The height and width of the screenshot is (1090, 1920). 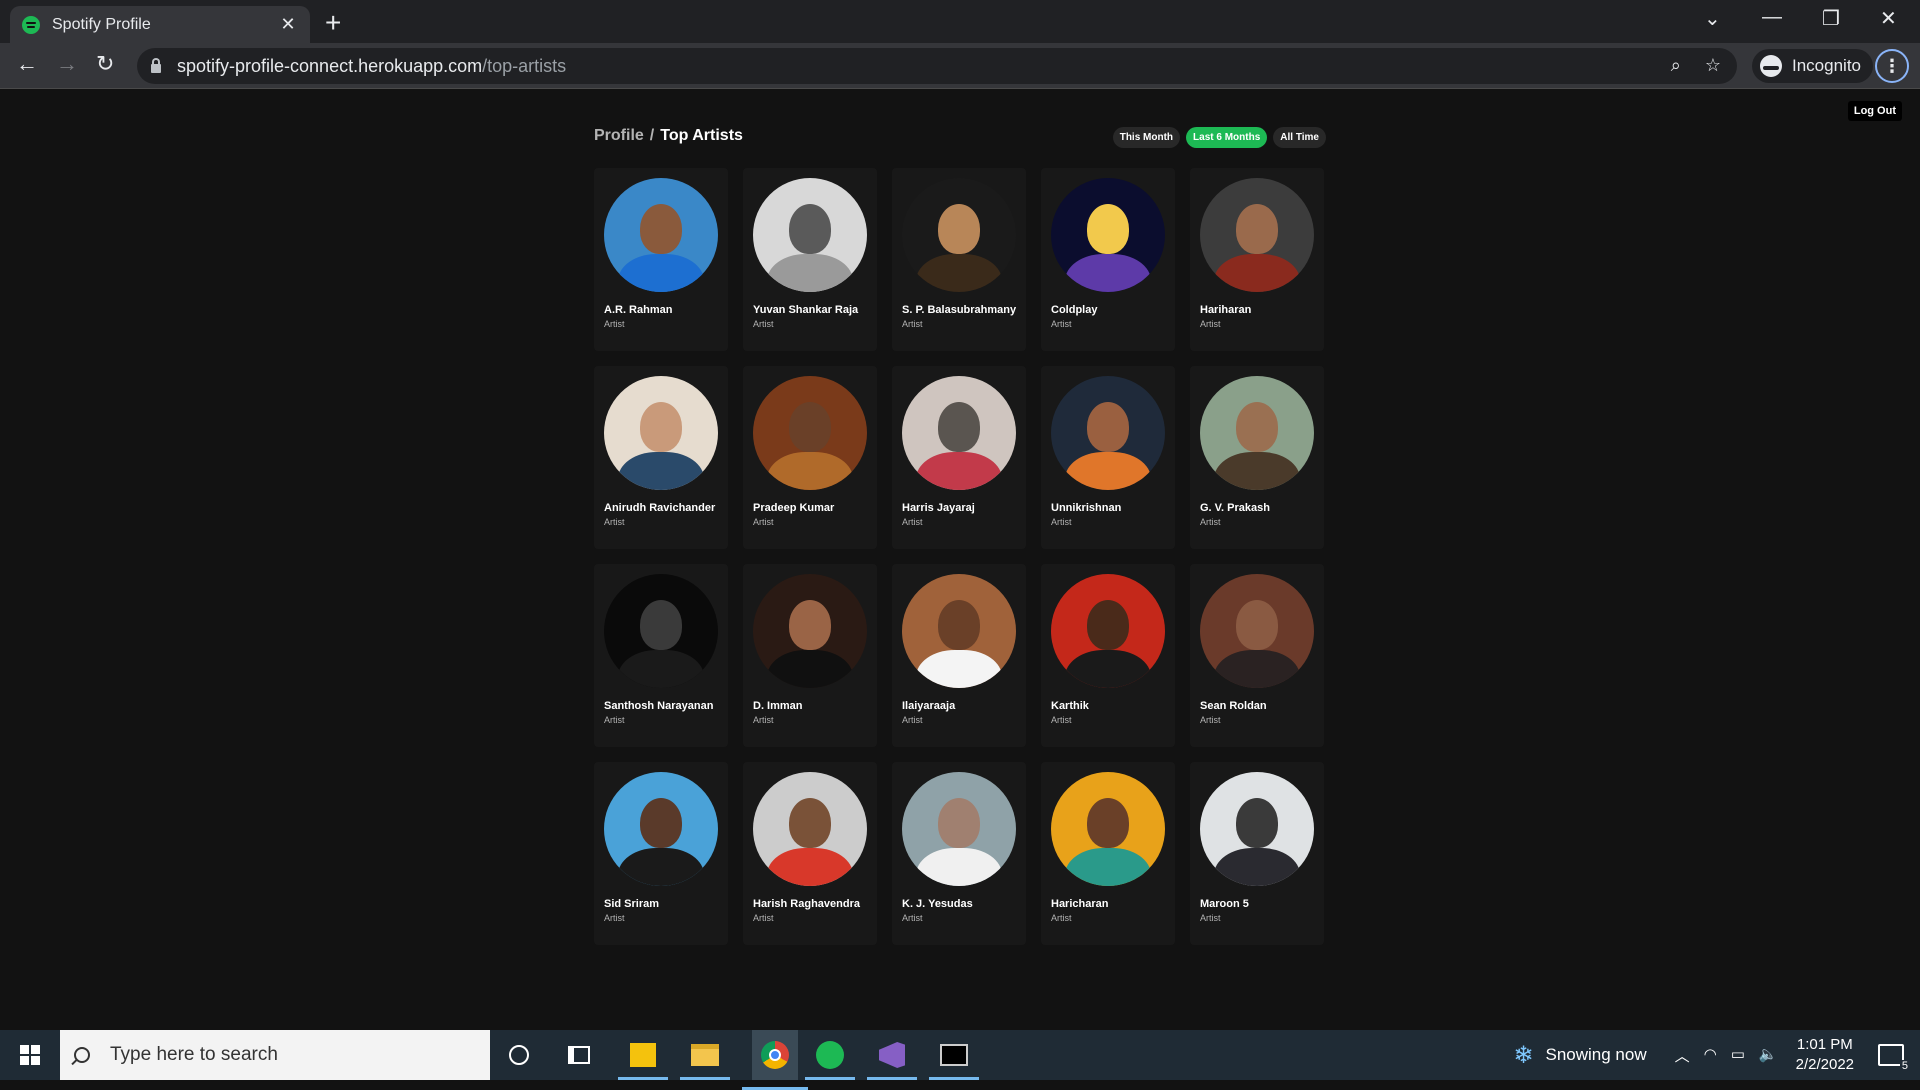 What do you see at coordinates (830, 1060) in the screenshot?
I see `spotify-icon` at bounding box center [830, 1060].